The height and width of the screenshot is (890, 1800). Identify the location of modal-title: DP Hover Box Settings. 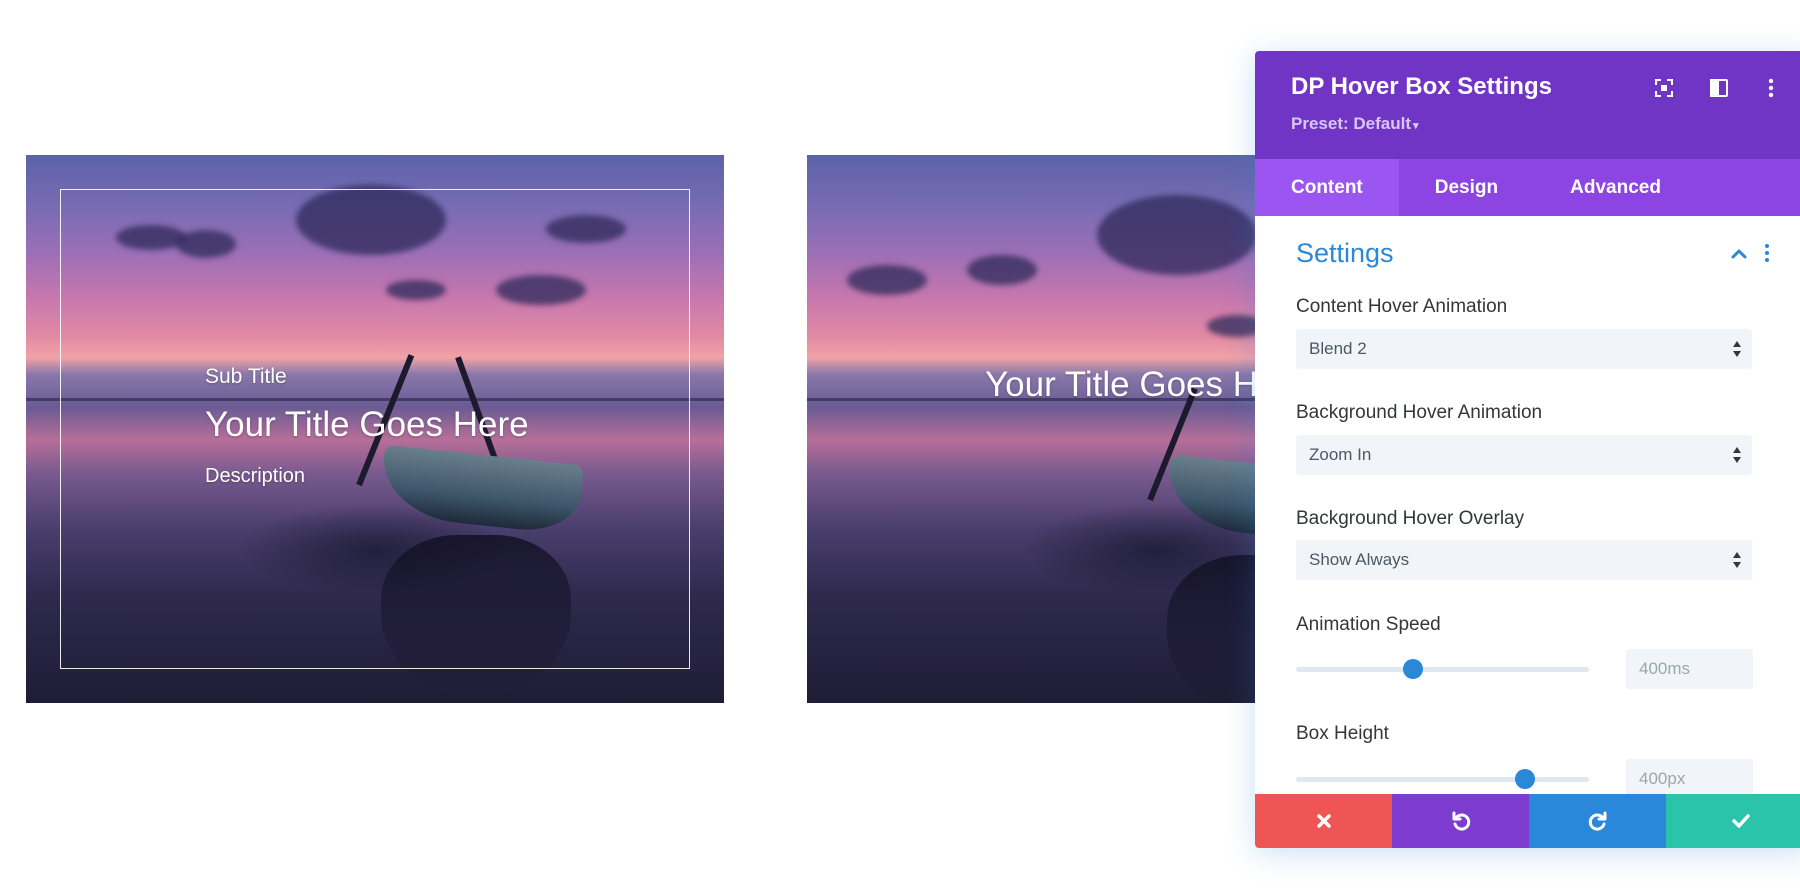
(1421, 86).